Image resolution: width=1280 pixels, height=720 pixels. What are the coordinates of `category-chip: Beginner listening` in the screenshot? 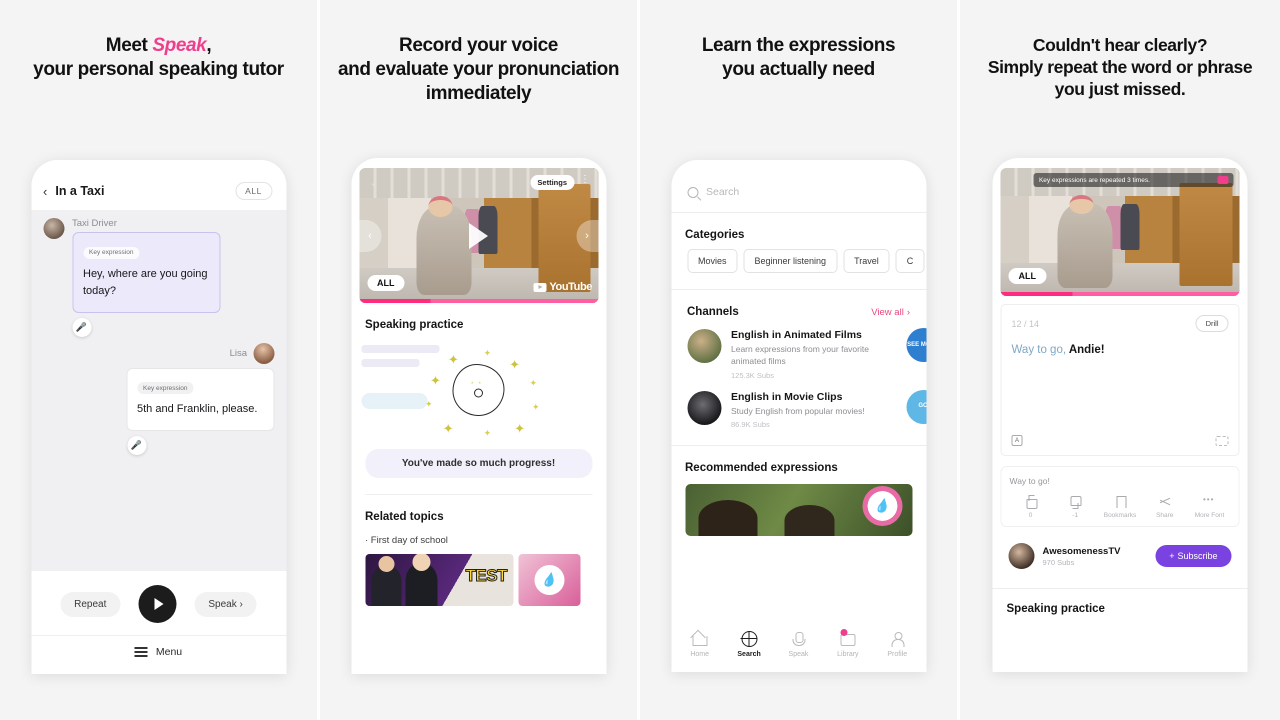 It's located at (790, 261).